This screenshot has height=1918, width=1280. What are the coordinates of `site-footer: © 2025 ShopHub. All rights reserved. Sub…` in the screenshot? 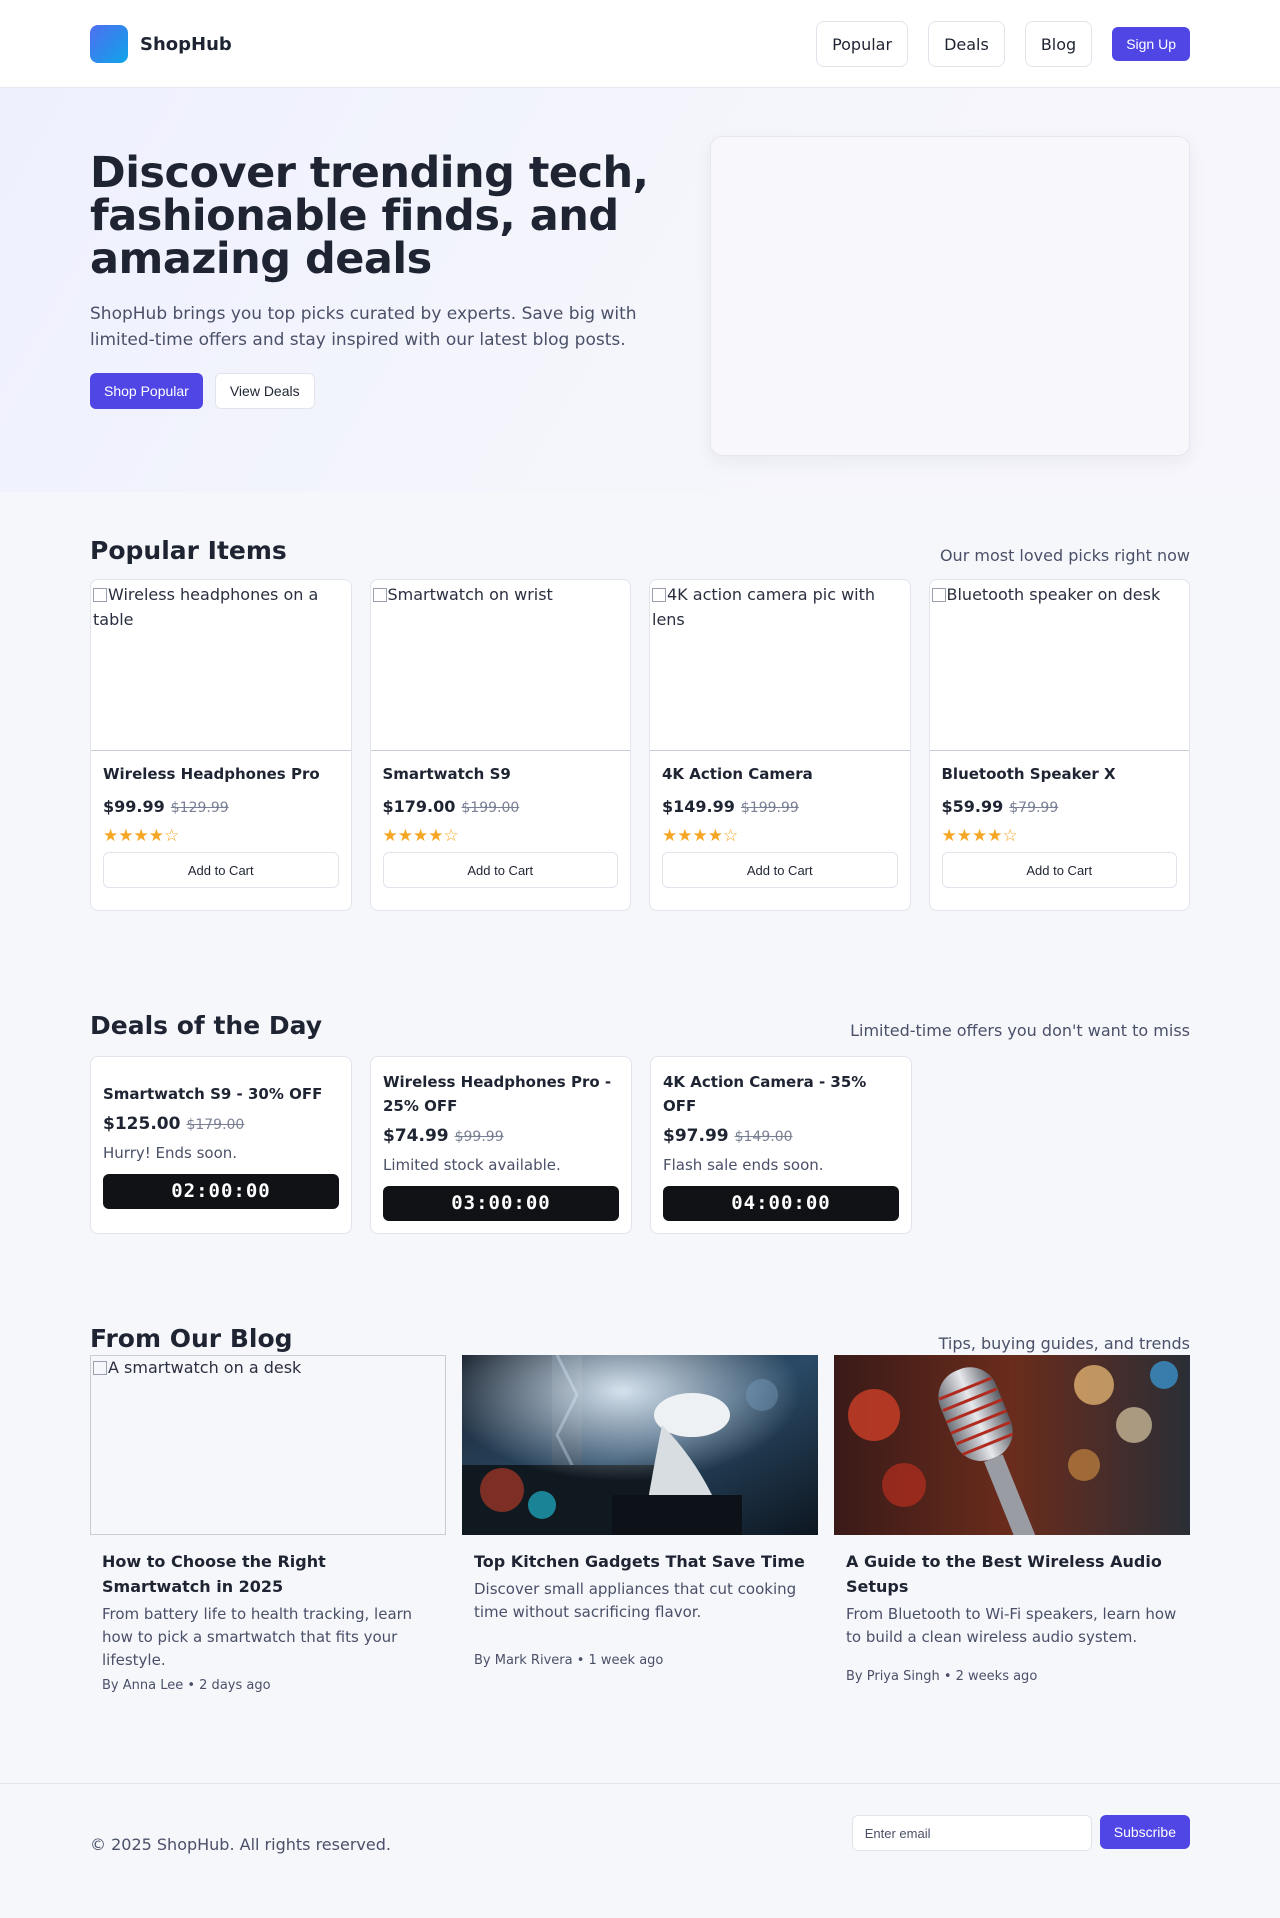 It's located at (640, 1838).